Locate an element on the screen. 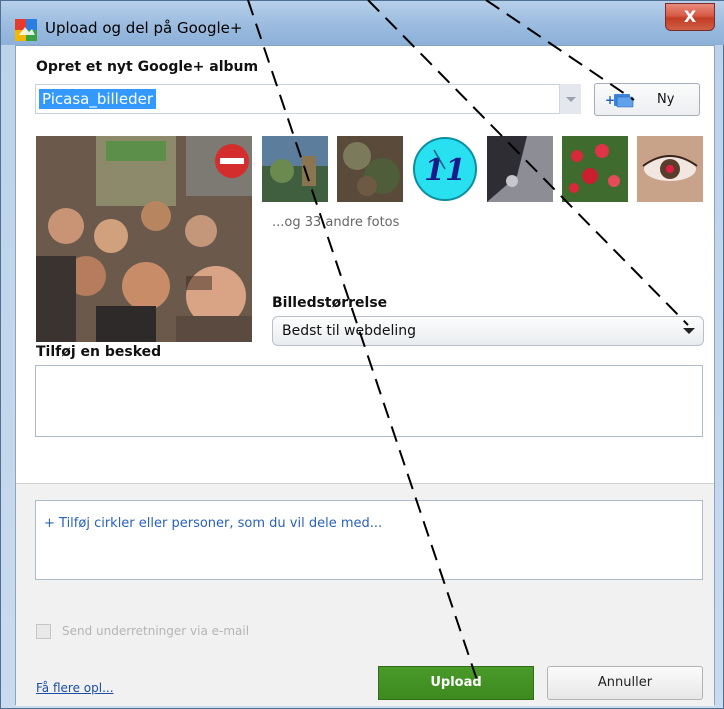 The height and width of the screenshot is (709, 724). image-size-label: Billedstørrelse is located at coordinates (330, 303).